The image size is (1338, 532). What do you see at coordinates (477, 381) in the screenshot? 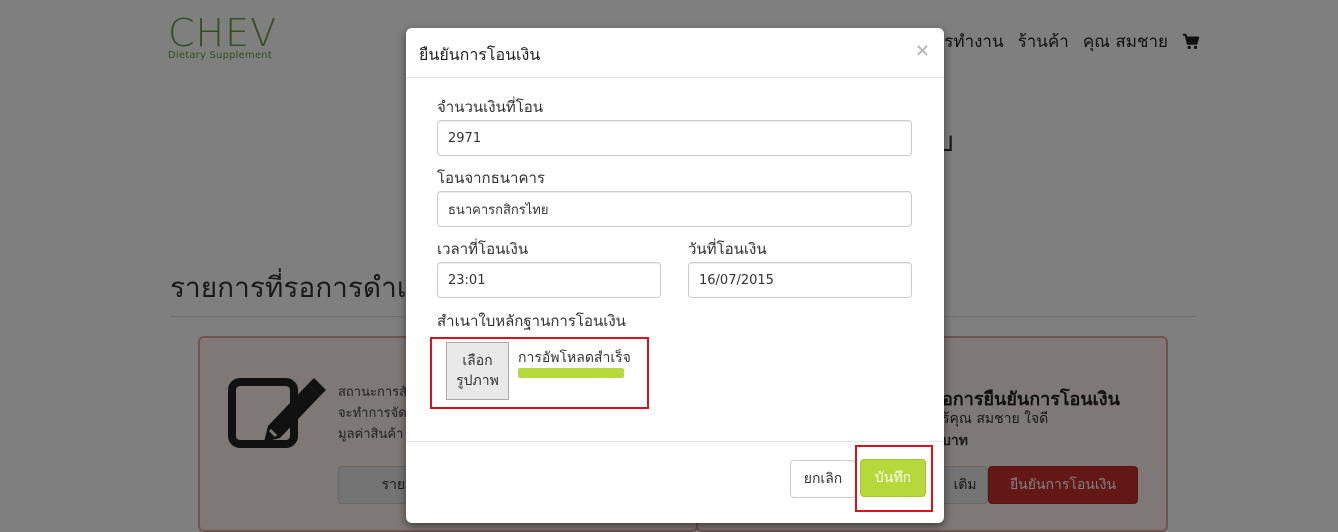
I see `choose-image-label-line2: รูปภาพ` at bounding box center [477, 381].